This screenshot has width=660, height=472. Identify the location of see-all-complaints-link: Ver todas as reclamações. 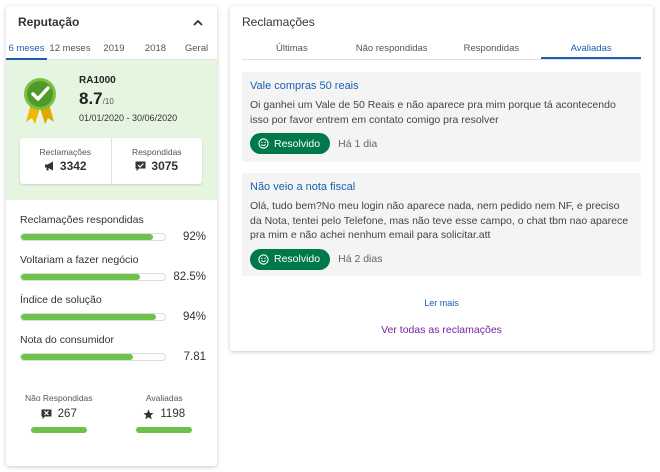
(441, 330).